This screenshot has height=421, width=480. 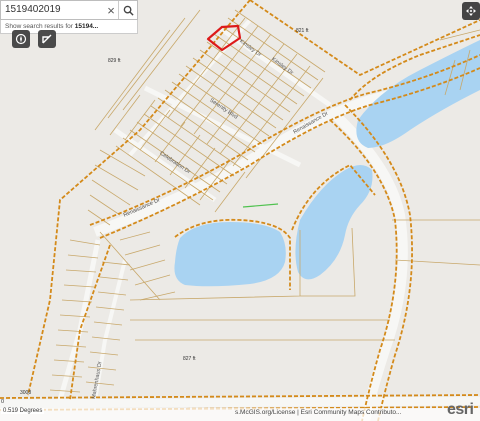 I want to click on expand-icon, so click(x=471, y=11).